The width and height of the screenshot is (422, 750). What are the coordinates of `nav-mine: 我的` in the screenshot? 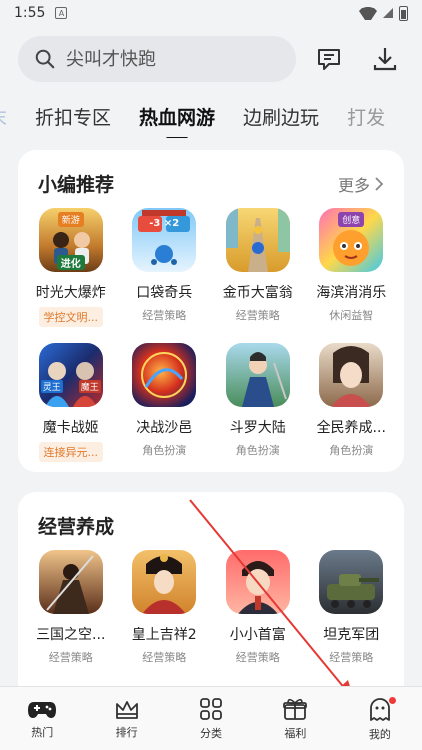 It's located at (380, 718).